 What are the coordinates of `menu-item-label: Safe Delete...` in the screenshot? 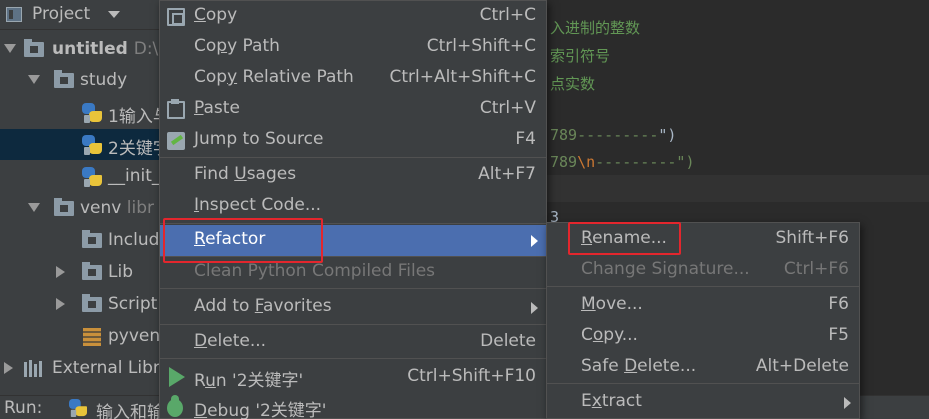 It's located at (639, 366).